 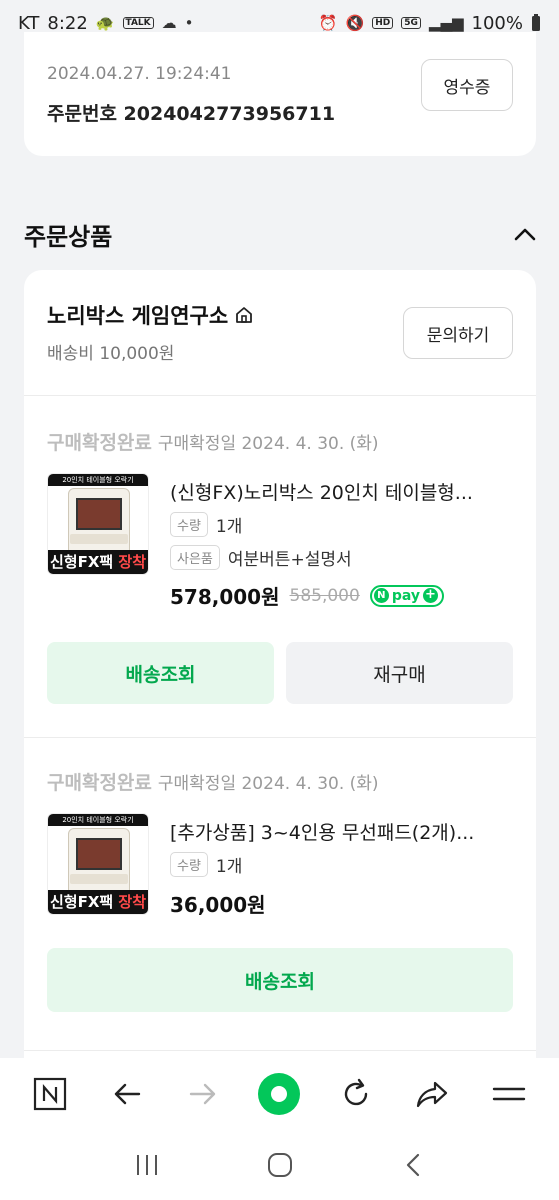 What do you see at coordinates (328, 23) in the screenshot?
I see `alarm-icon: ⏰` at bounding box center [328, 23].